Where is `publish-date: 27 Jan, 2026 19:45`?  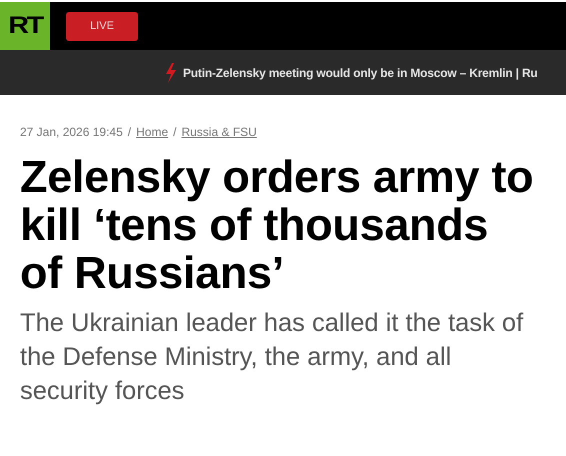 publish-date: 27 Jan, 2026 19:45 is located at coordinates (71, 132).